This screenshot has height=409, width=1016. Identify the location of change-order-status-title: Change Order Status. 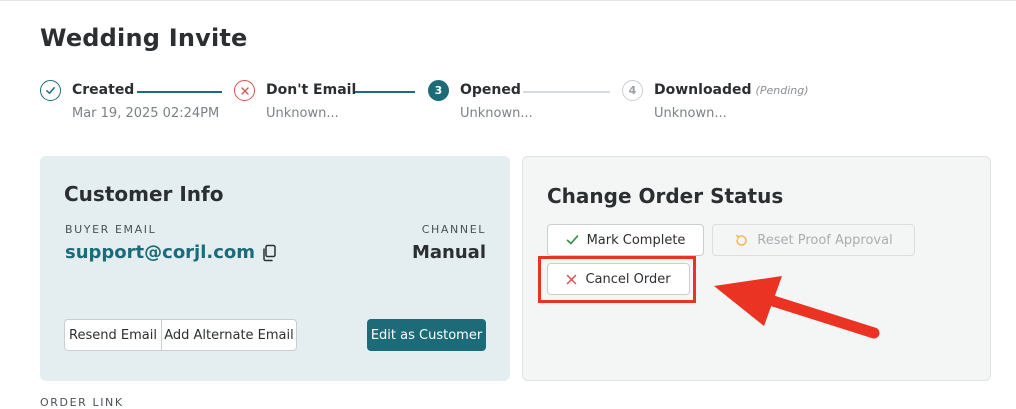
(665, 196).